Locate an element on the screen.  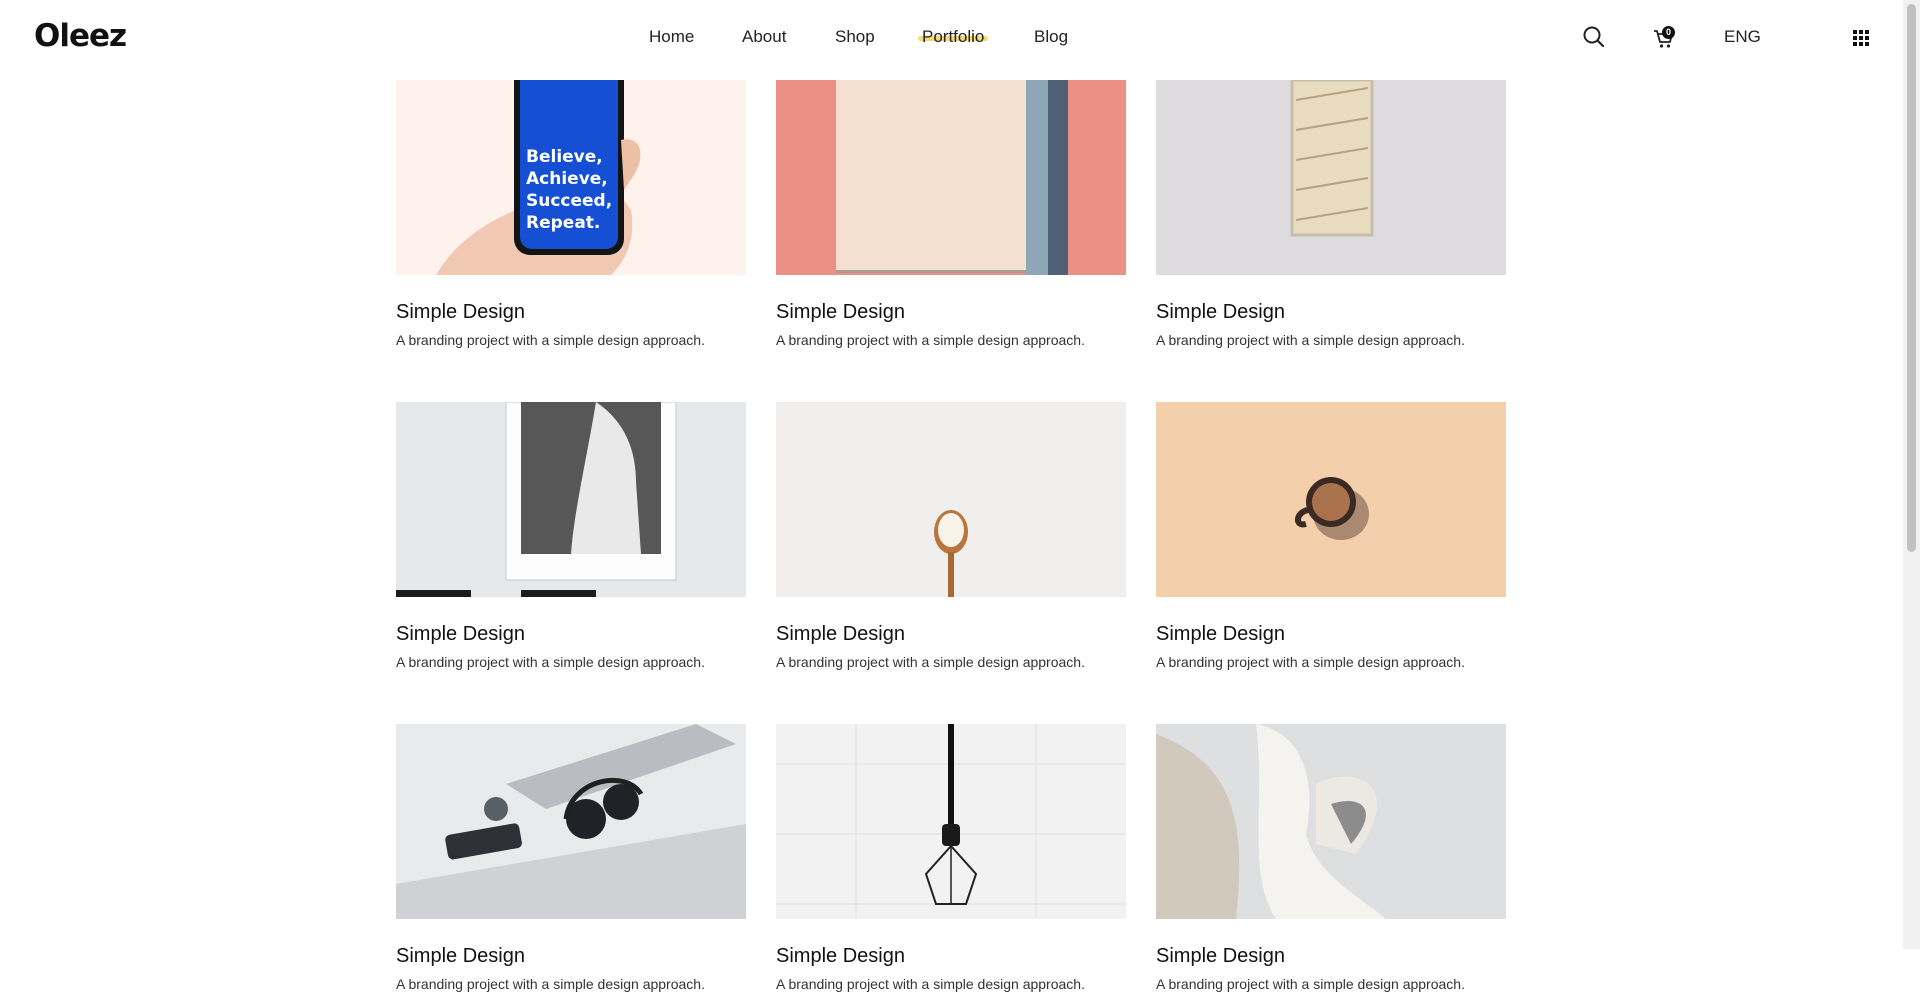
portfolio-image-coffee is located at coordinates (1331, 499).